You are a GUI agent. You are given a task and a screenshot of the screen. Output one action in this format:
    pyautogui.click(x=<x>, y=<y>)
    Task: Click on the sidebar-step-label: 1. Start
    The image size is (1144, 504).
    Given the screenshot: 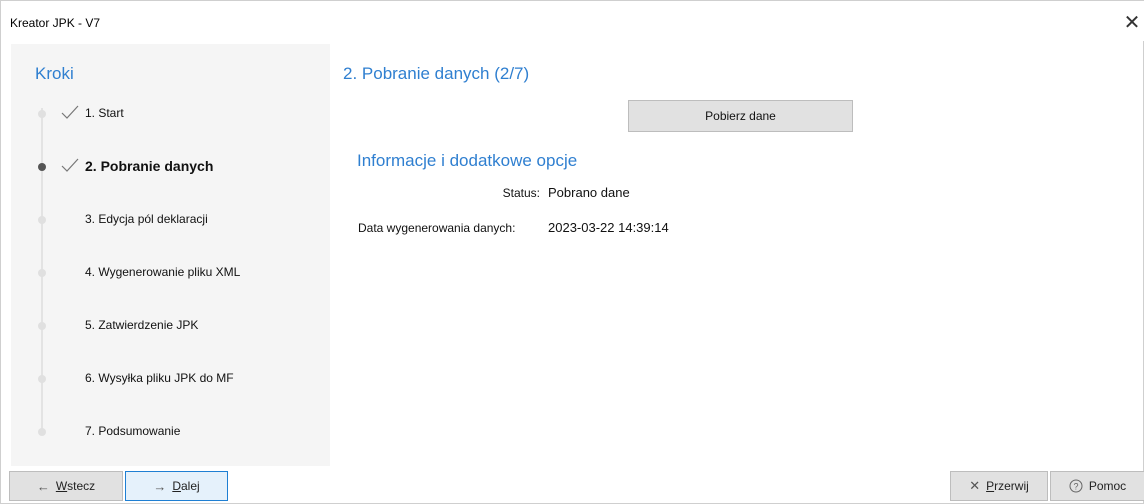 What is the action you would take?
    pyautogui.click(x=104, y=113)
    